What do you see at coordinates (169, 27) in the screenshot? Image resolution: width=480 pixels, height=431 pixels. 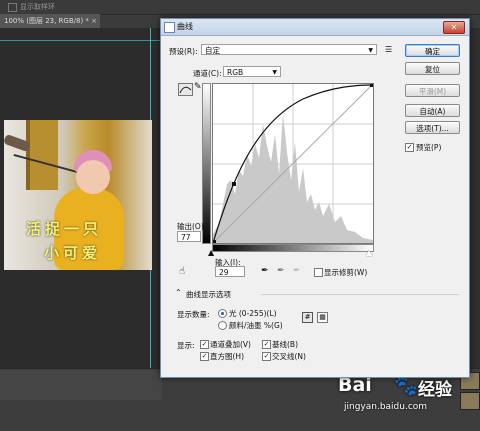 I see `app-icon` at bounding box center [169, 27].